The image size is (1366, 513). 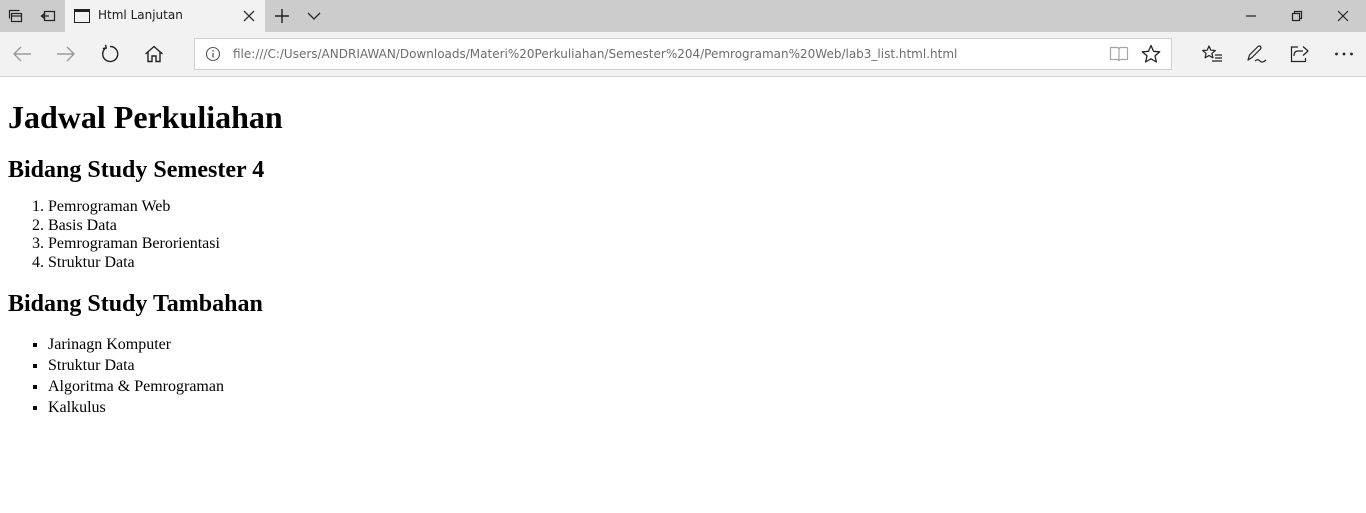 What do you see at coordinates (703, 226) in the screenshot?
I see `list-item: Basis Data` at bounding box center [703, 226].